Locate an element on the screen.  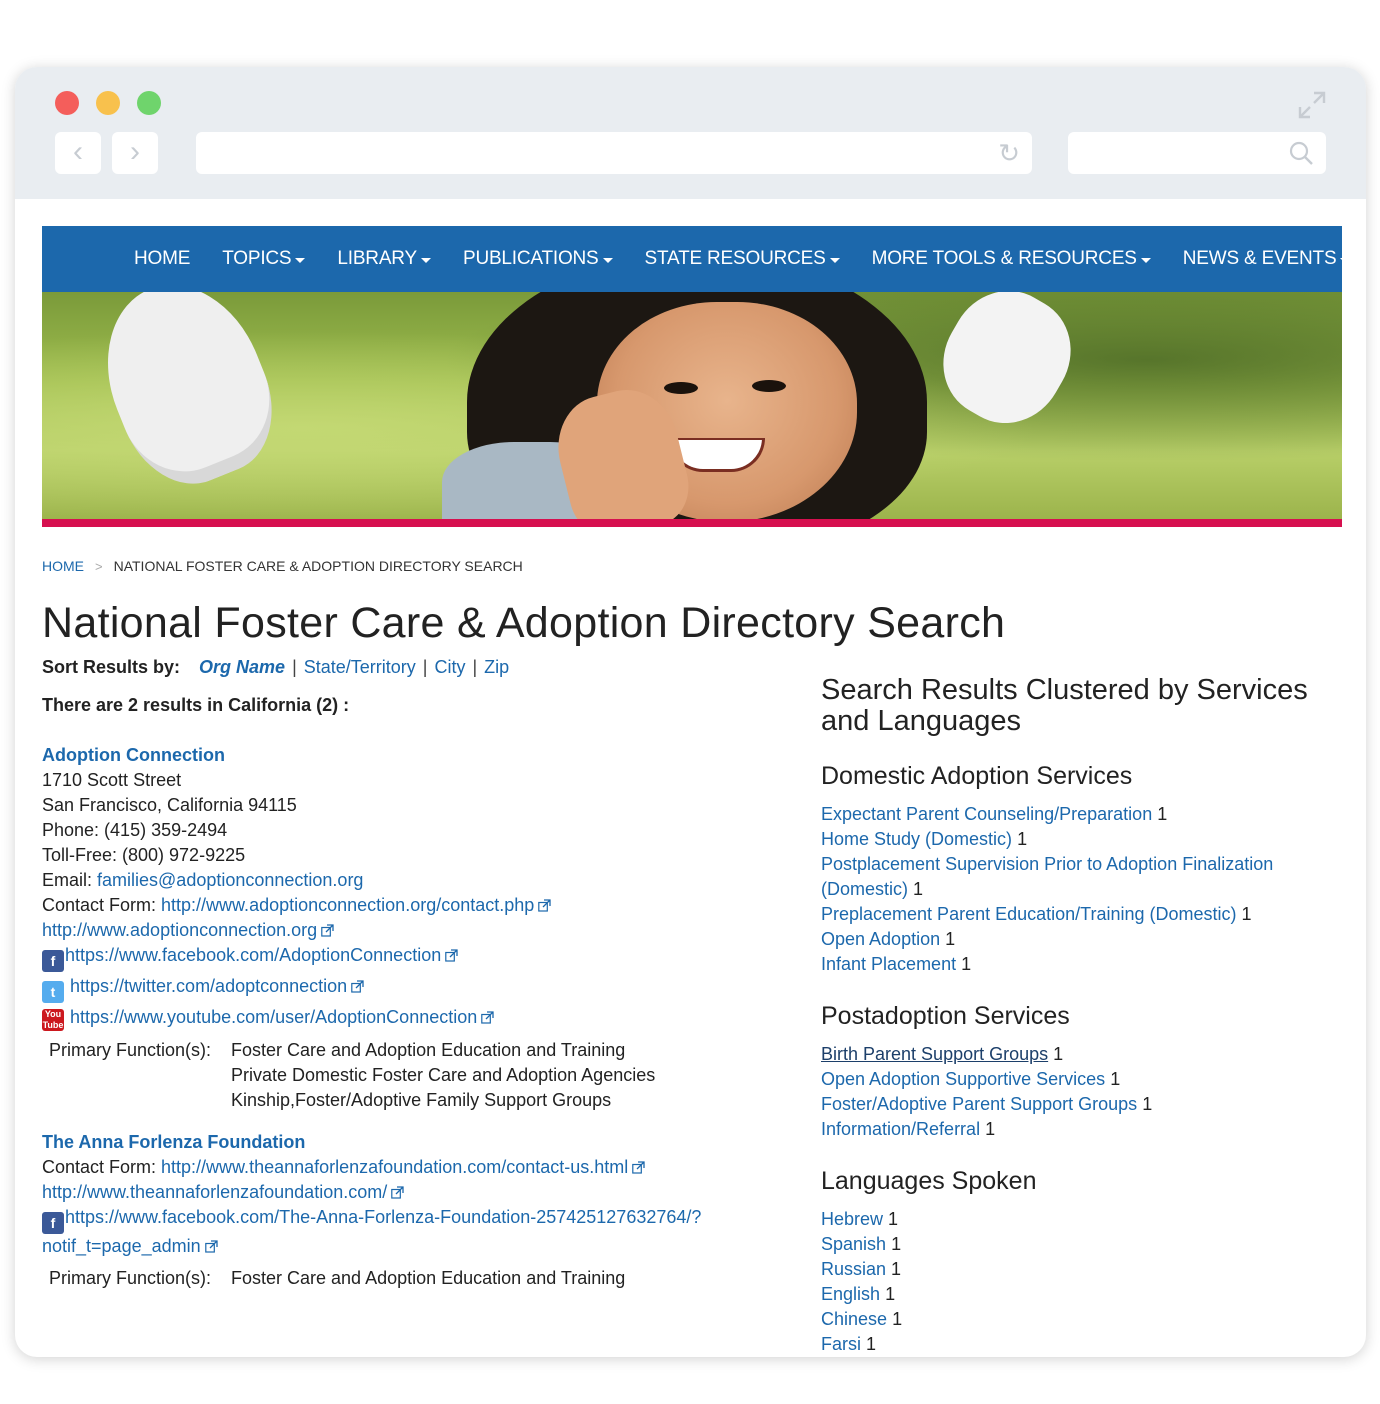
breadcrumb-home-link: HOME is located at coordinates (63, 566).